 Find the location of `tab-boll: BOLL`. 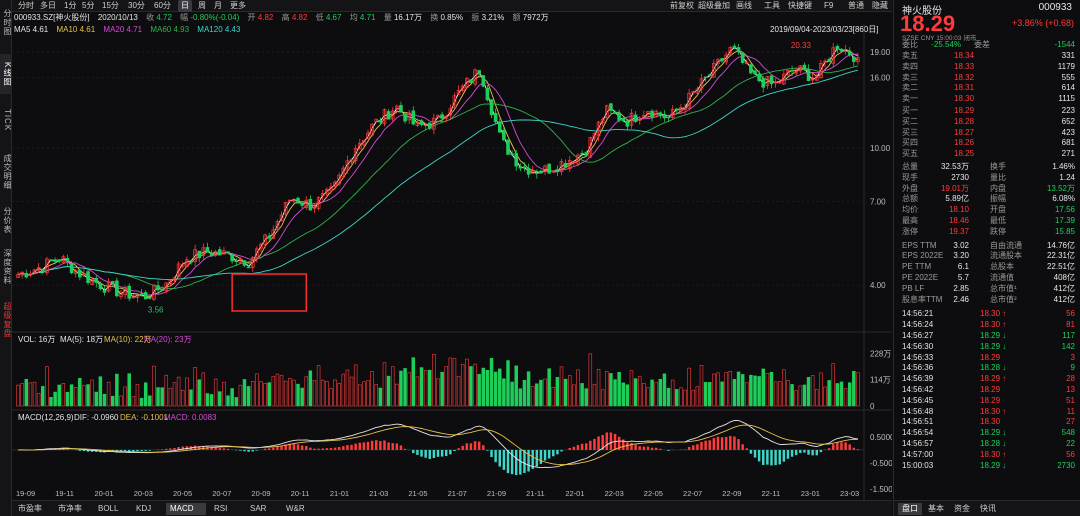

tab-boll: BOLL is located at coordinates (108, 509).